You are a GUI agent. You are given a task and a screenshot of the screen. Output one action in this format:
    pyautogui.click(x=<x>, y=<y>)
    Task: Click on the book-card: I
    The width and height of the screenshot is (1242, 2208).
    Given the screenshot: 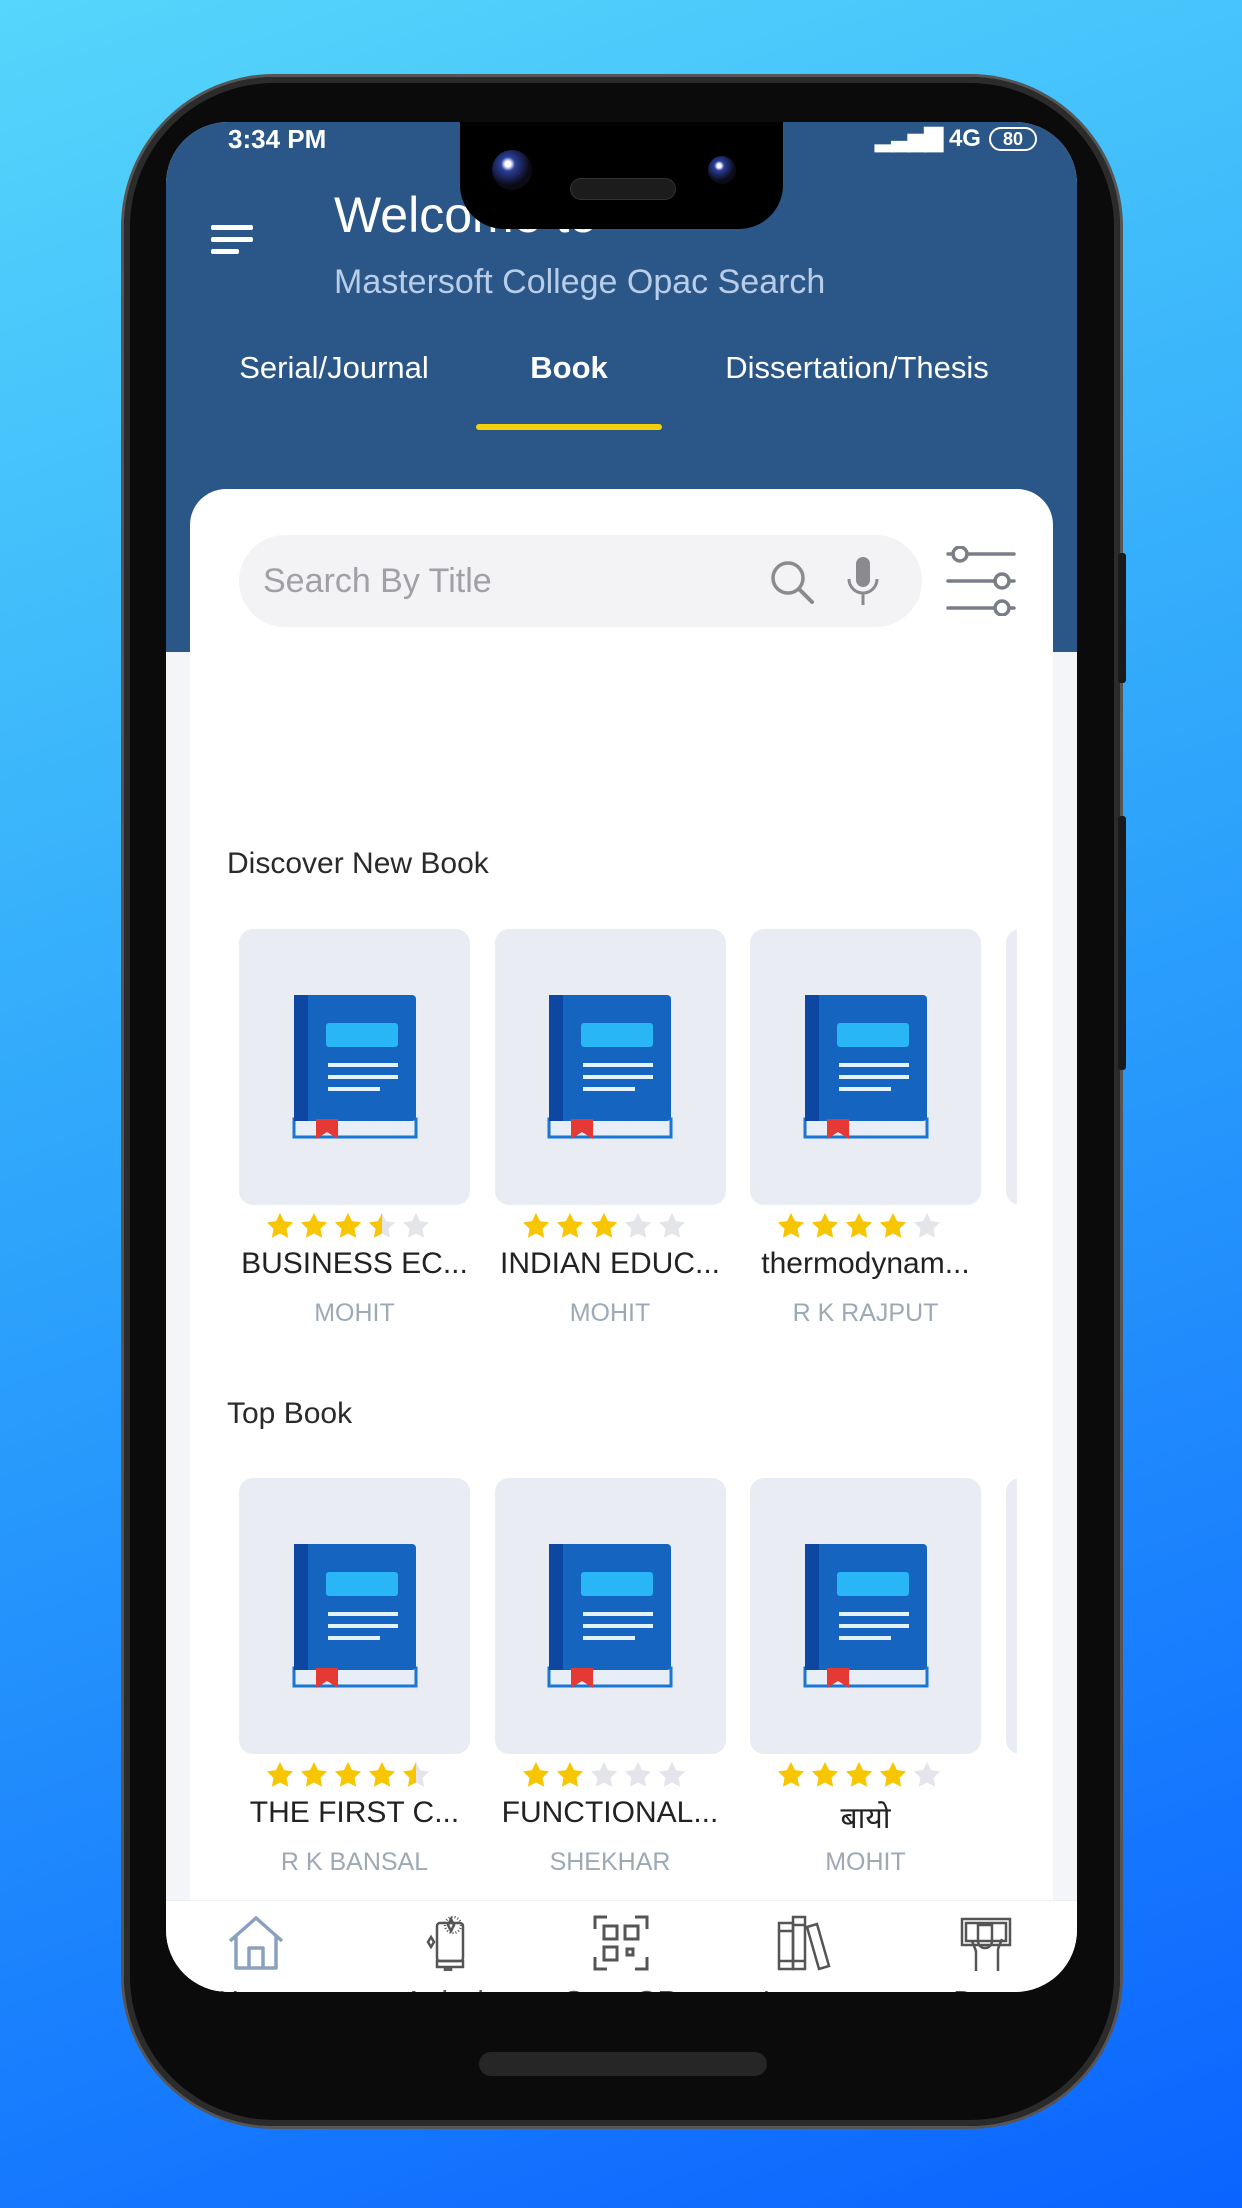 What is the action you would take?
    pyautogui.click(x=1011, y=1616)
    